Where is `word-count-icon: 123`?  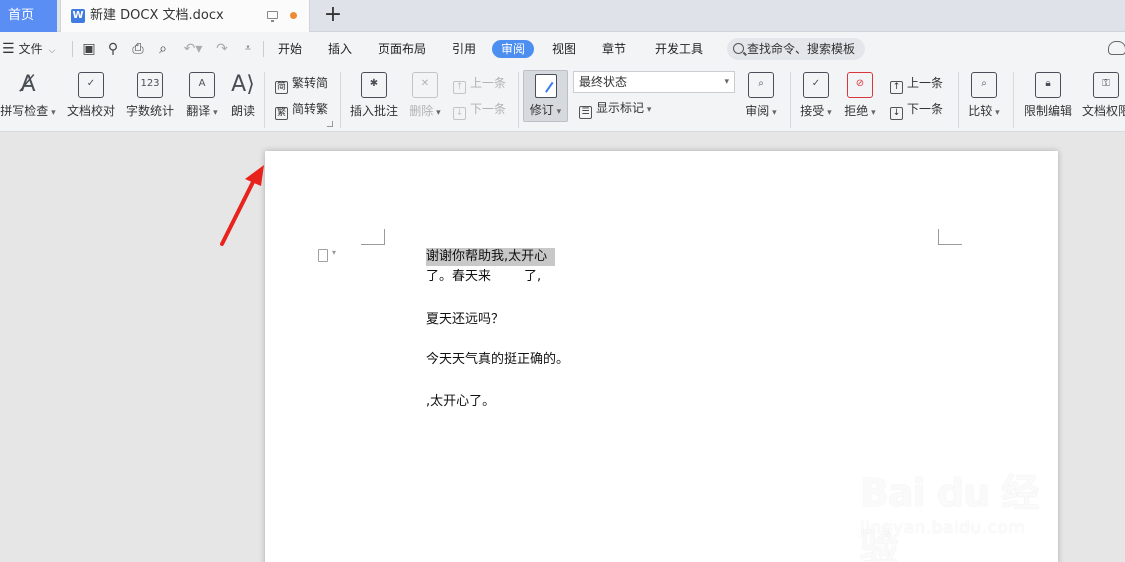
word-count-icon: 123 is located at coordinates (150, 85).